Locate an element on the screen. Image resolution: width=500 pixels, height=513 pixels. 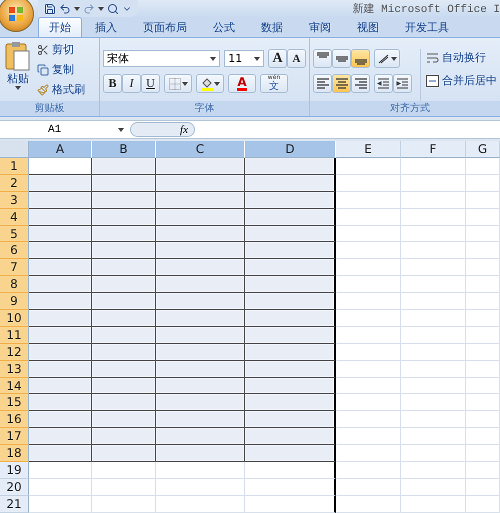
save-icon is located at coordinates (50, 8).